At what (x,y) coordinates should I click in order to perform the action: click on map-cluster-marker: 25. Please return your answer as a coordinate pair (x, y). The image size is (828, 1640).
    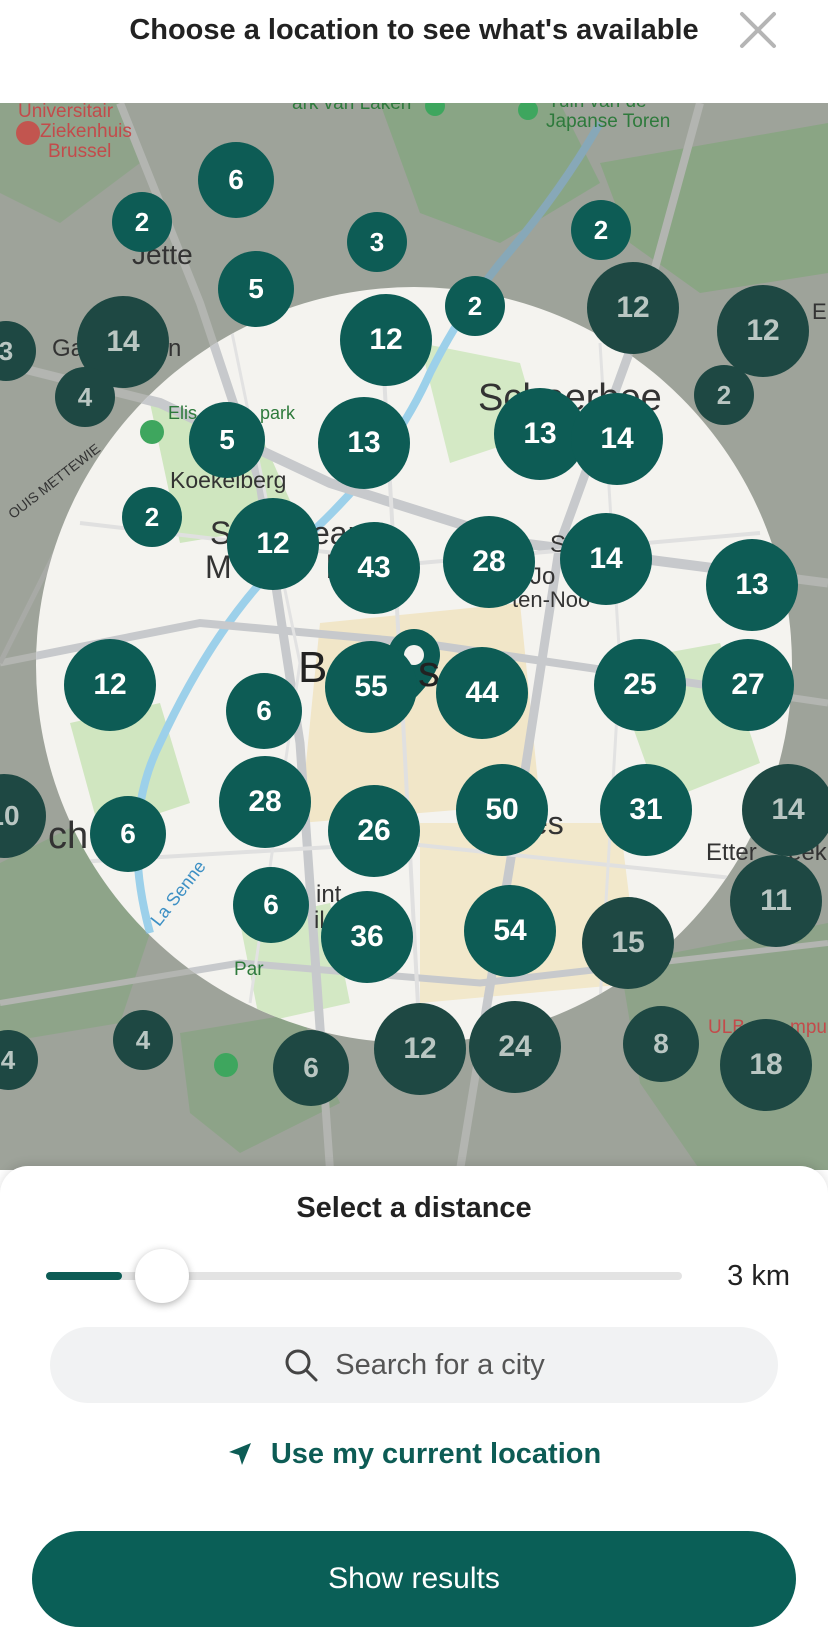
    Looking at the image, I should click on (640, 685).